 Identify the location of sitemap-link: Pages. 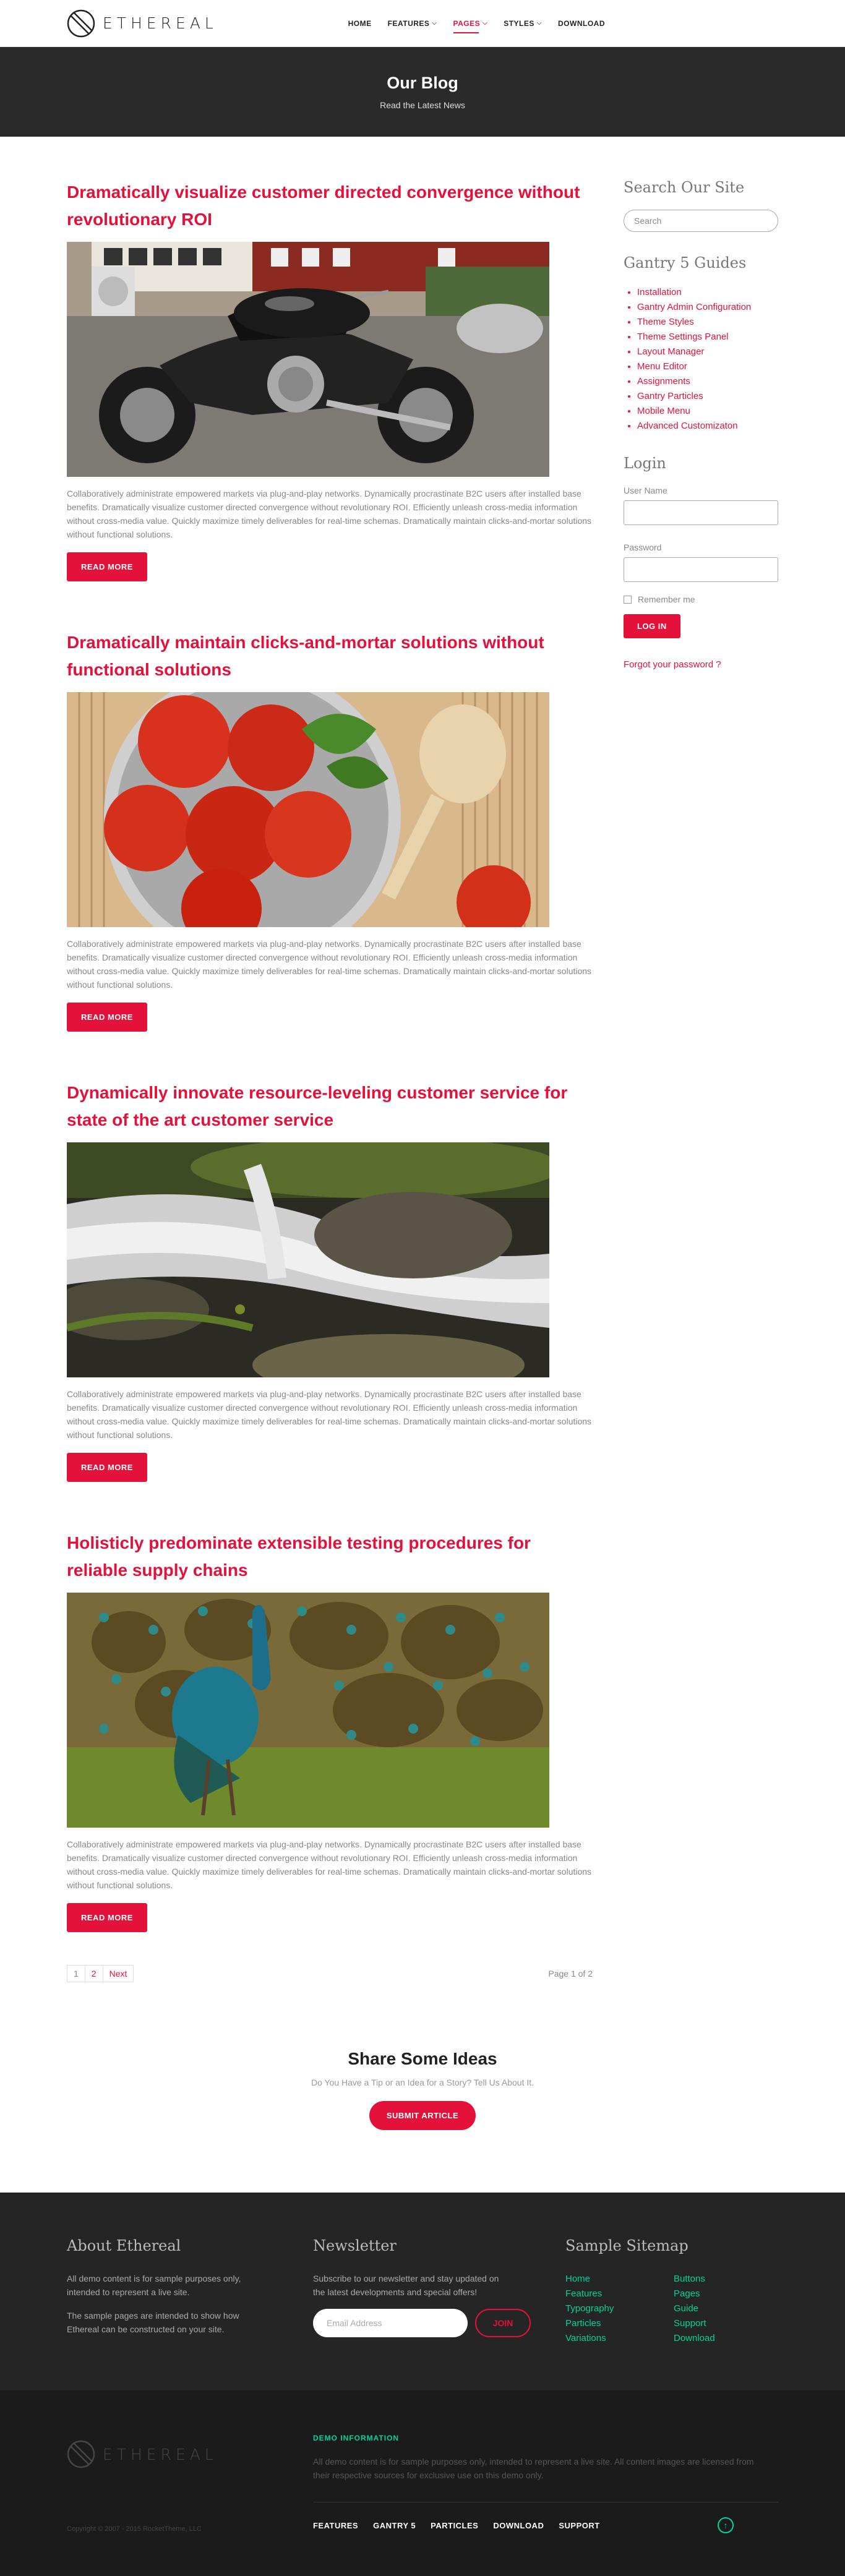
(711, 2294).